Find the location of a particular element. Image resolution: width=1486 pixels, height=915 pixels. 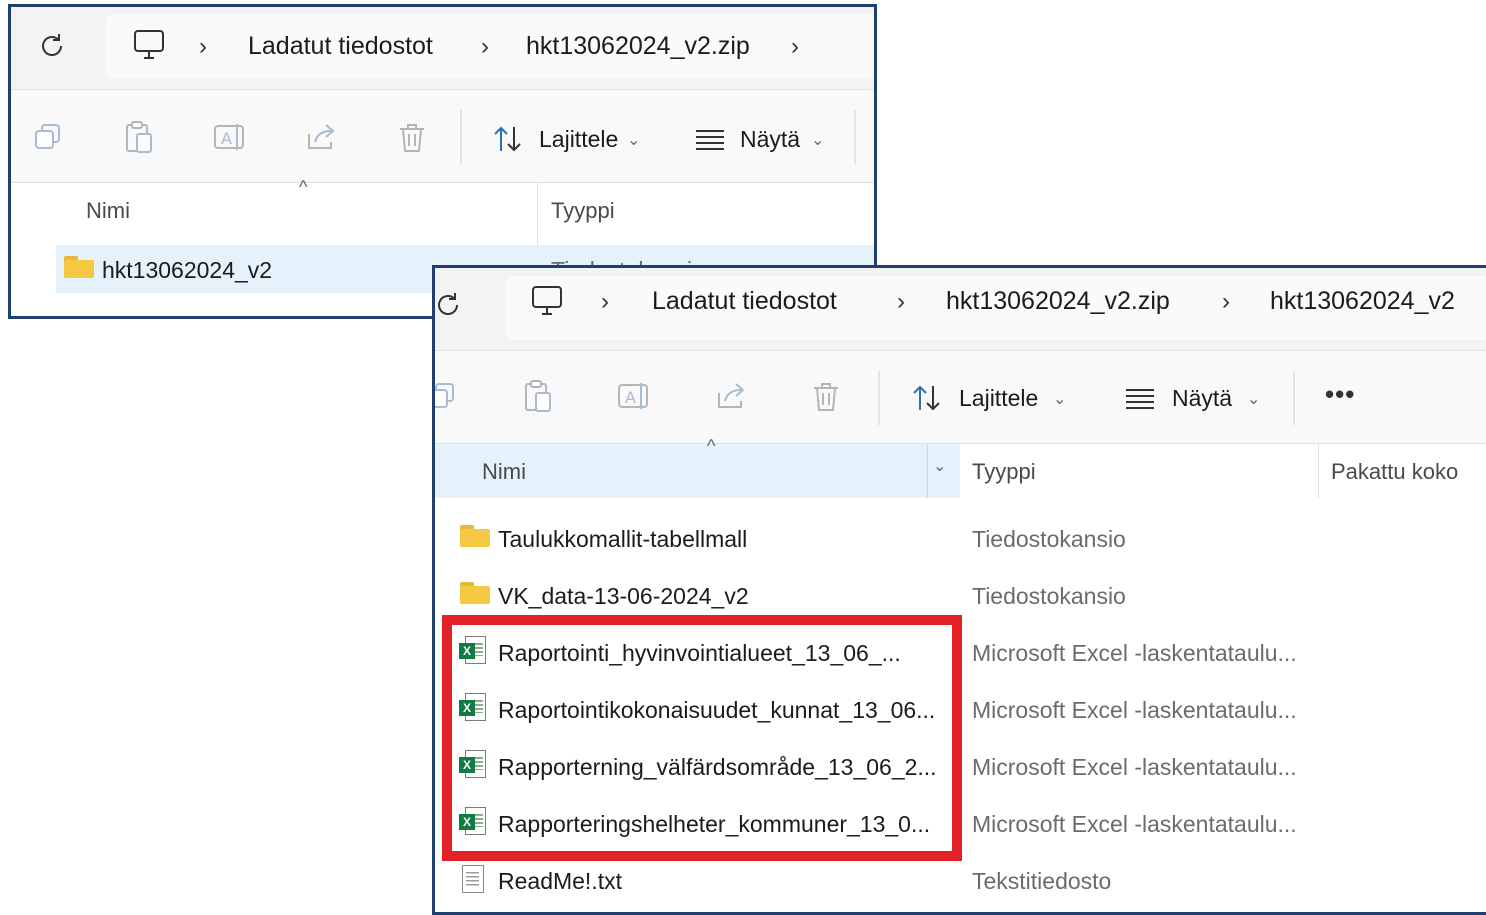

command-bar: A Lajittele ⌄ Näytä ⌄ is located at coordinates (442, 136).